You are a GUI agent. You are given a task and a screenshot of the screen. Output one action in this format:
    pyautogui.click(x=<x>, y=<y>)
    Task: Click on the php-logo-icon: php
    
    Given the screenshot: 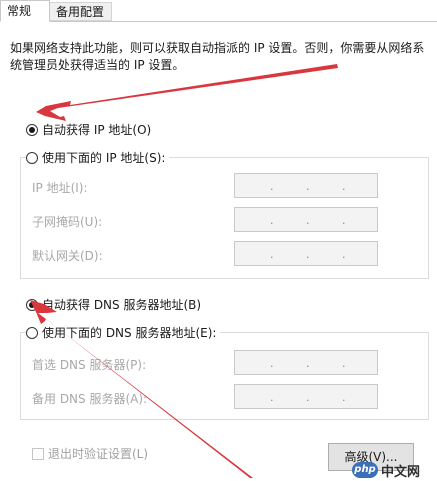 What is the action you would take?
    pyautogui.click(x=365, y=470)
    